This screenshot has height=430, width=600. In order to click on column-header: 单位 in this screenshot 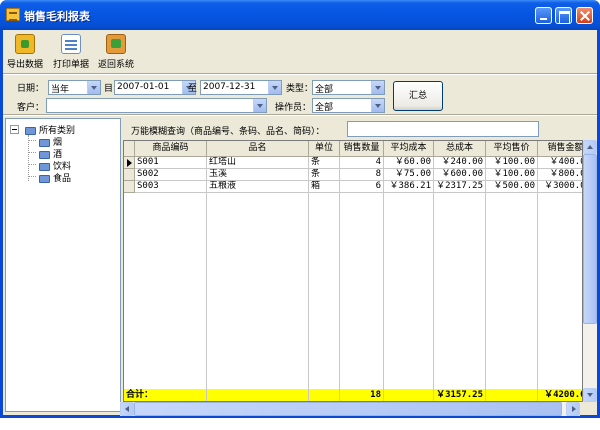, I will do `click(324, 149)`.